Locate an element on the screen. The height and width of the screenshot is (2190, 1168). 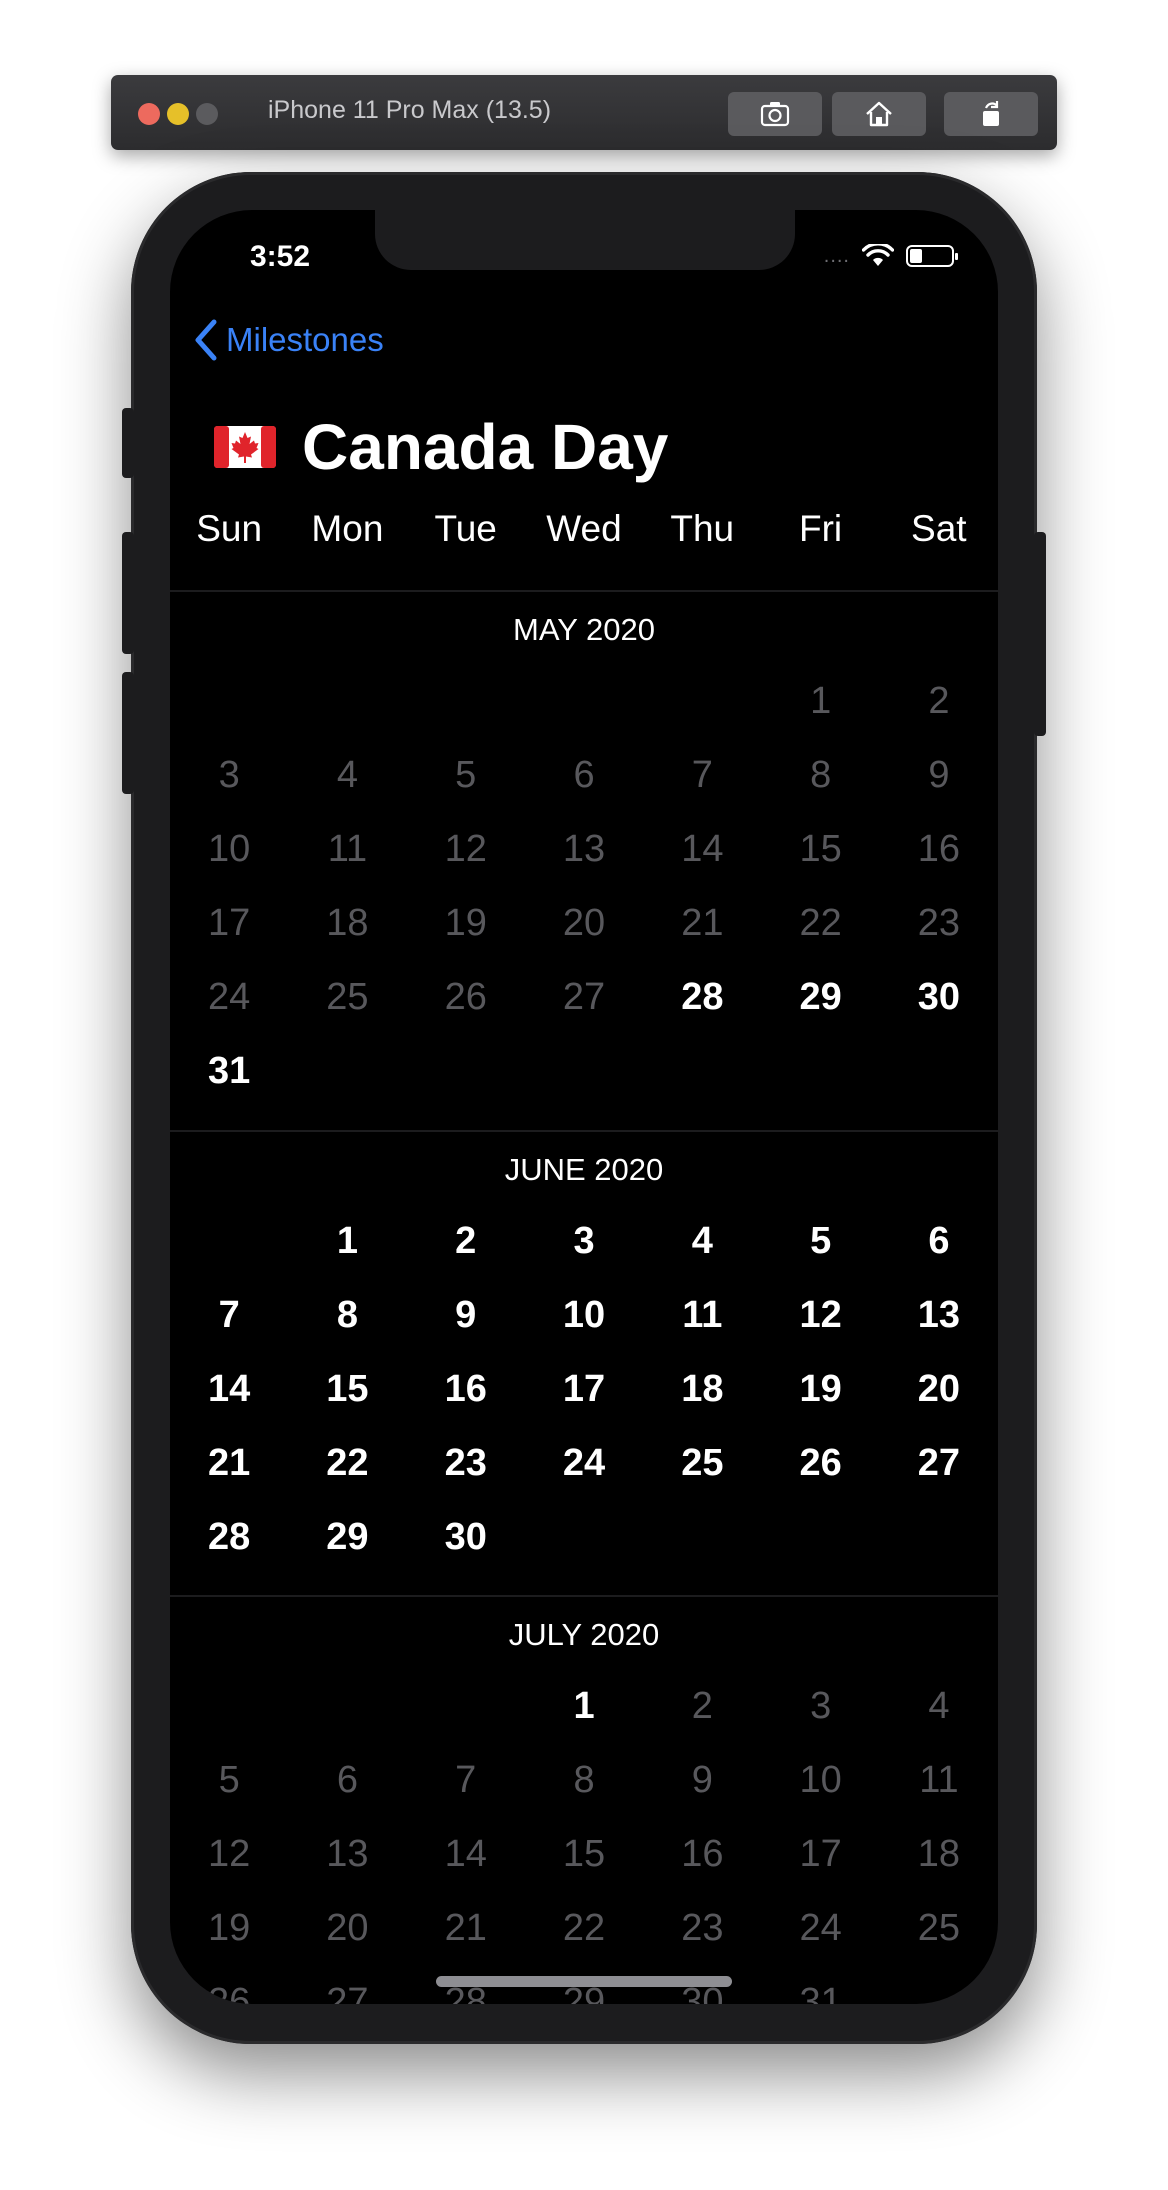
minimize-window-button is located at coordinates (178, 114).